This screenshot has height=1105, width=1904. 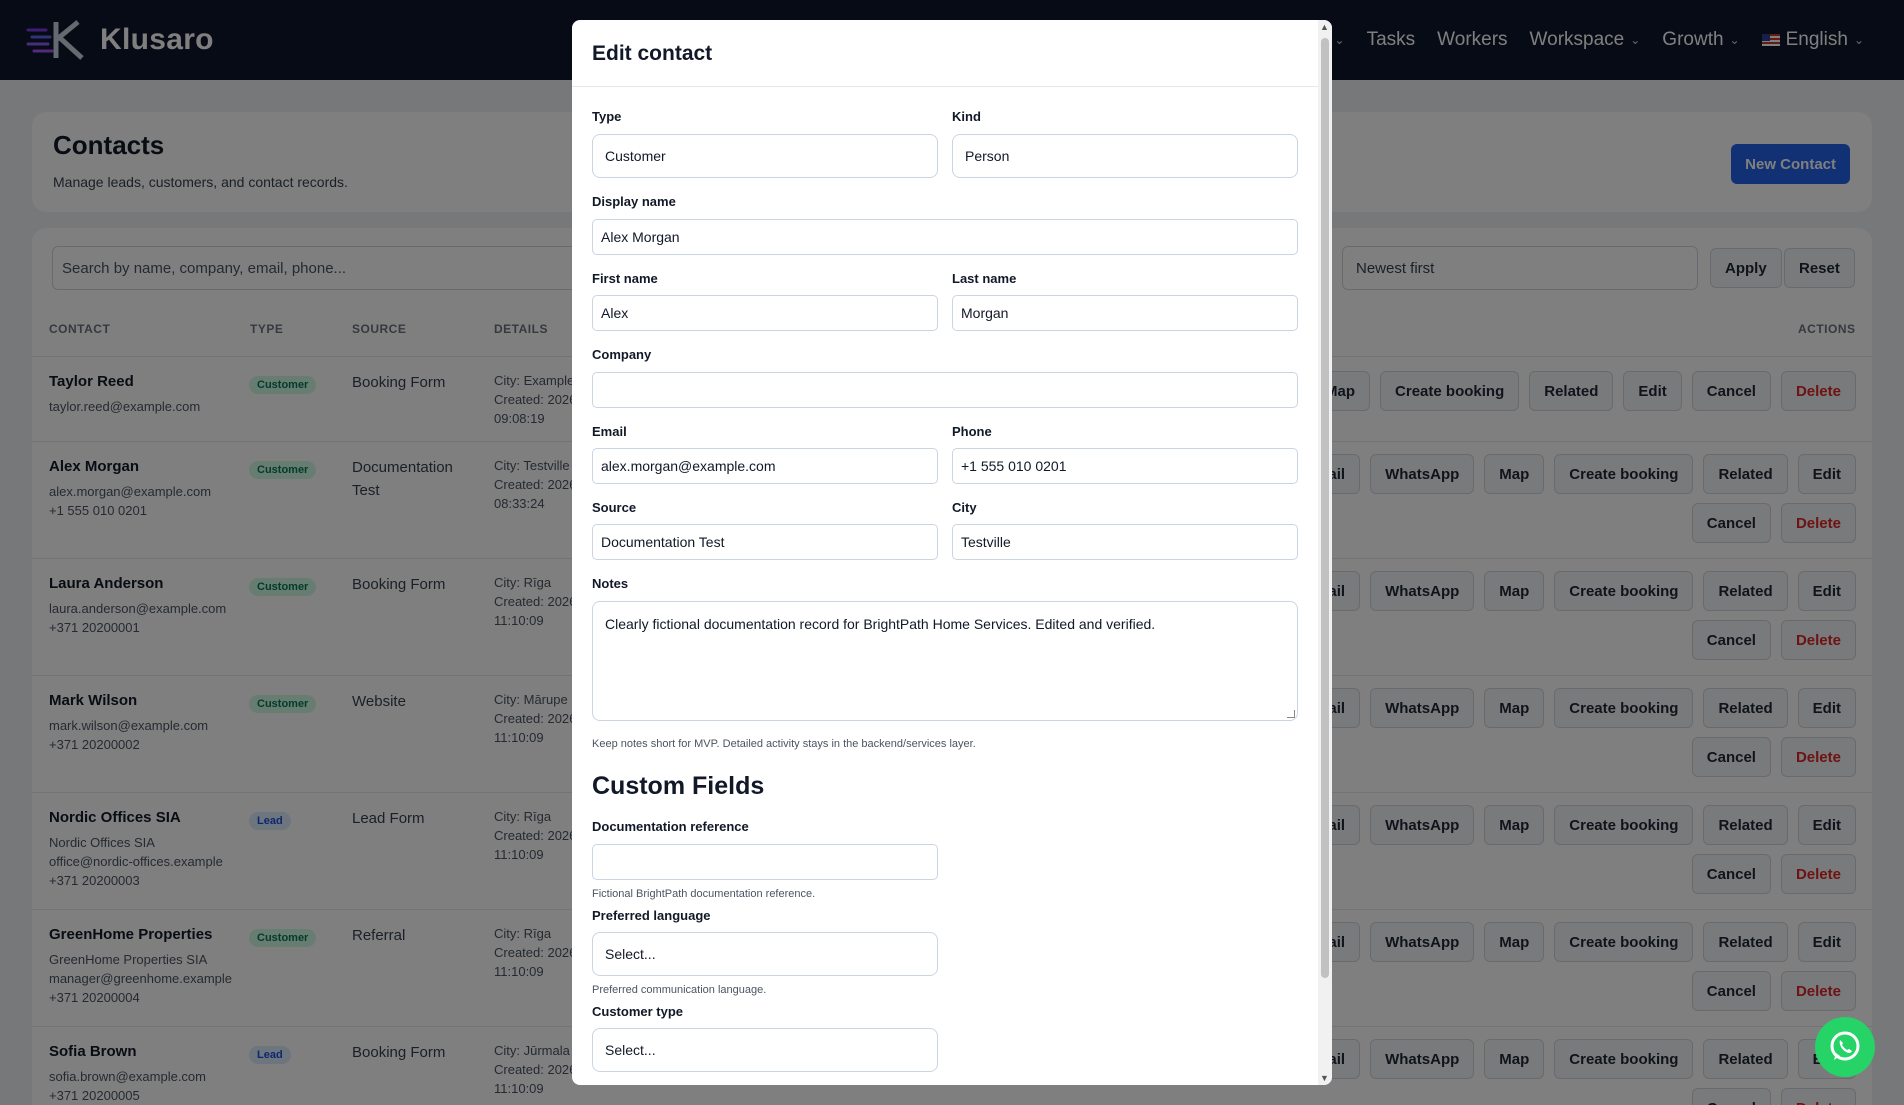 I want to click on phone-field: +1 555 010 0201, so click(x=1125, y=466).